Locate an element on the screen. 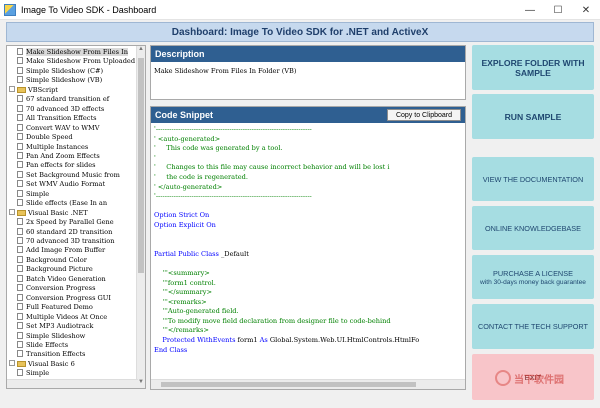 The width and height of the screenshot is (600, 408). code-line: '''Auto-generated field. is located at coordinates (306, 312).